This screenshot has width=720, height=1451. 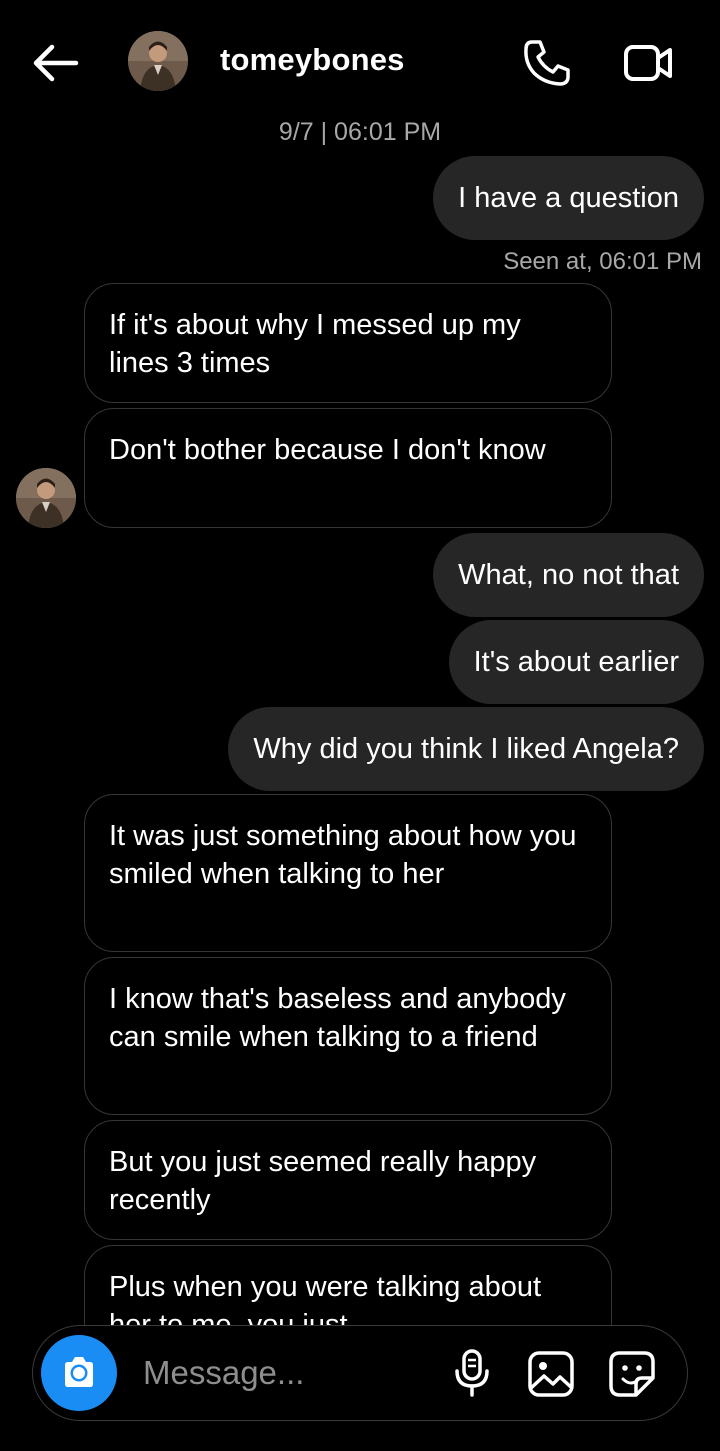 I want to click on video-camera-icon, so click(x=648, y=63).